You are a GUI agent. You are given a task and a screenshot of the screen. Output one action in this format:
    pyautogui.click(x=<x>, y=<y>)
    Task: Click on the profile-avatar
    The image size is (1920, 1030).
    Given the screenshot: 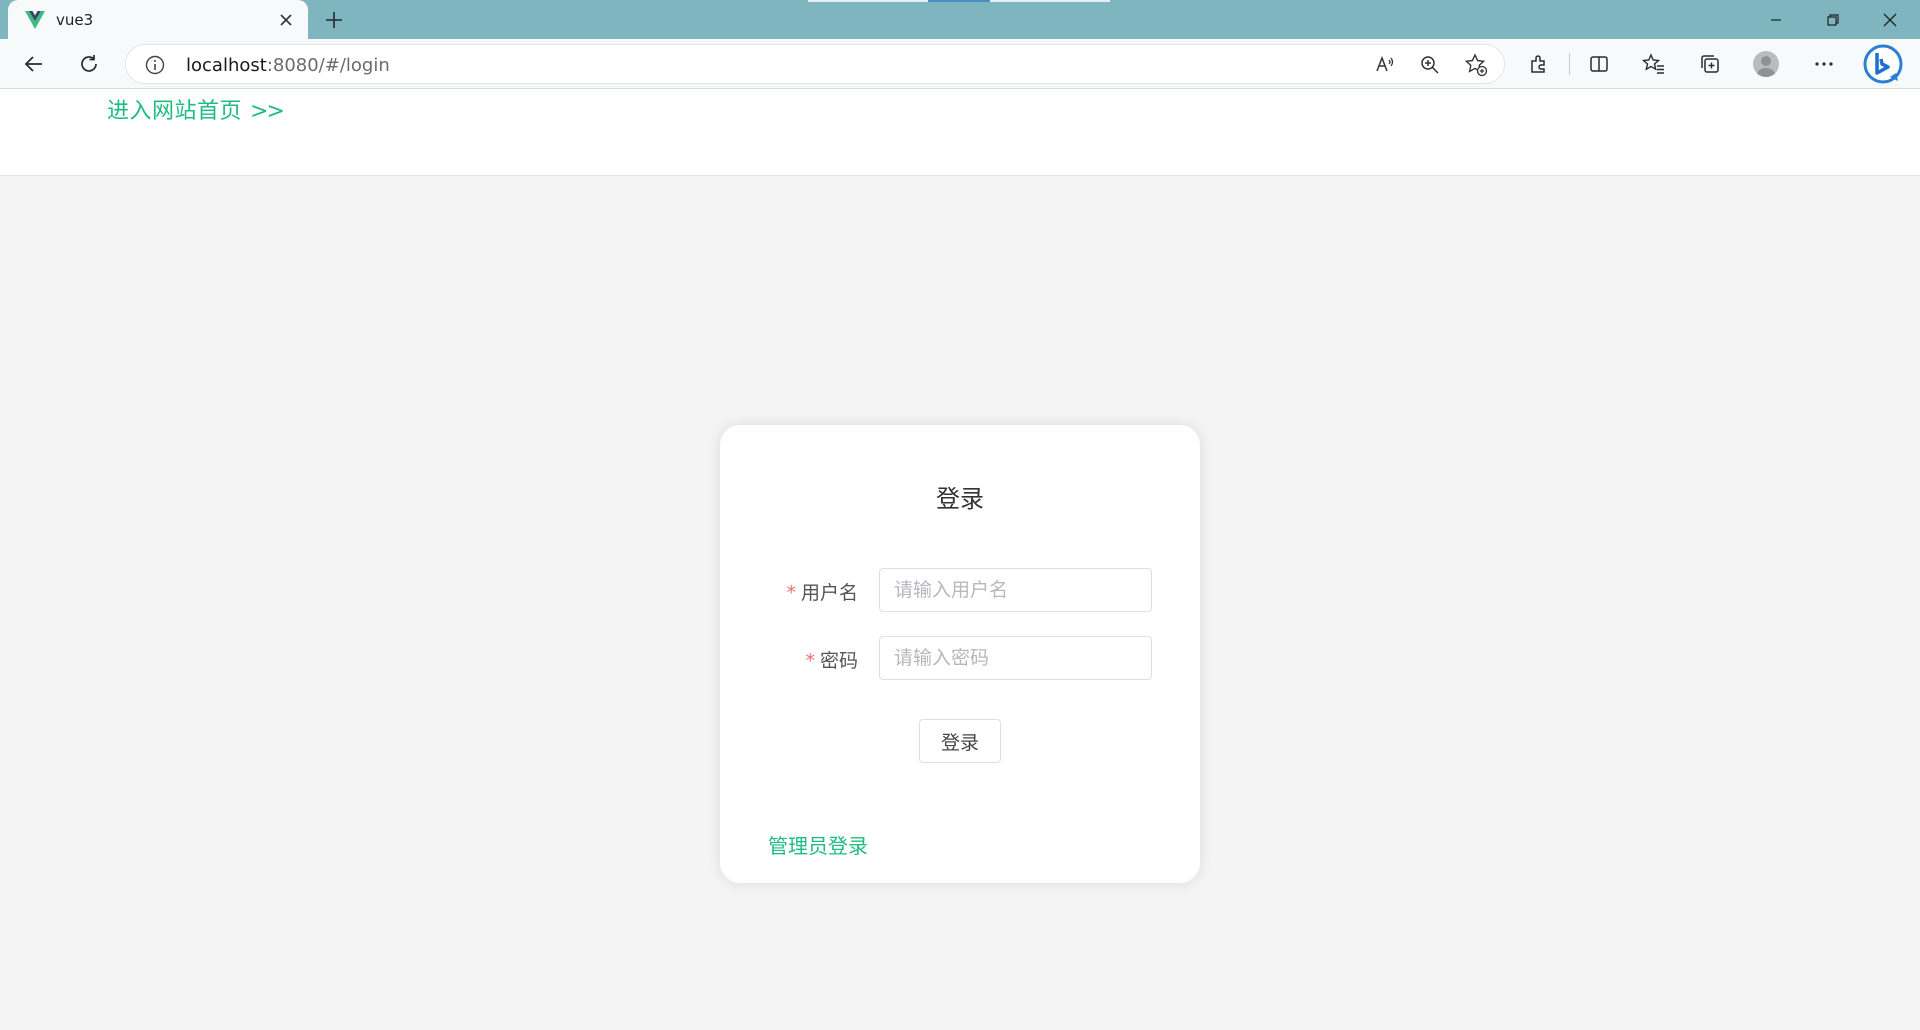 What is the action you would take?
    pyautogui.click(x=1766, y=64)
    